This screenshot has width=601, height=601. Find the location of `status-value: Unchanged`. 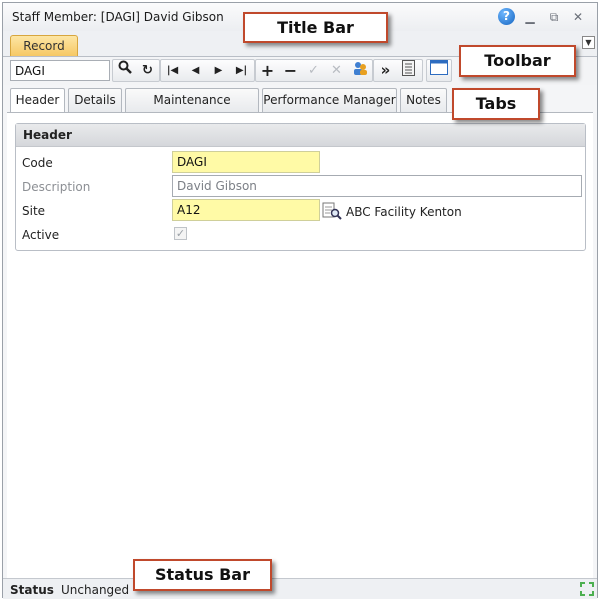

status-value: Unchanged is located at coordinates (95, 590).